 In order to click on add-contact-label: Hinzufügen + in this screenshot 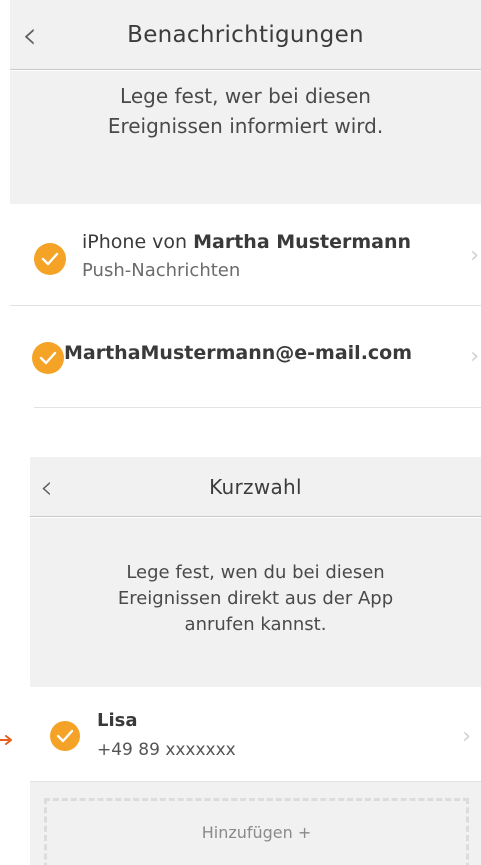, I will do `click(256, 832)`.